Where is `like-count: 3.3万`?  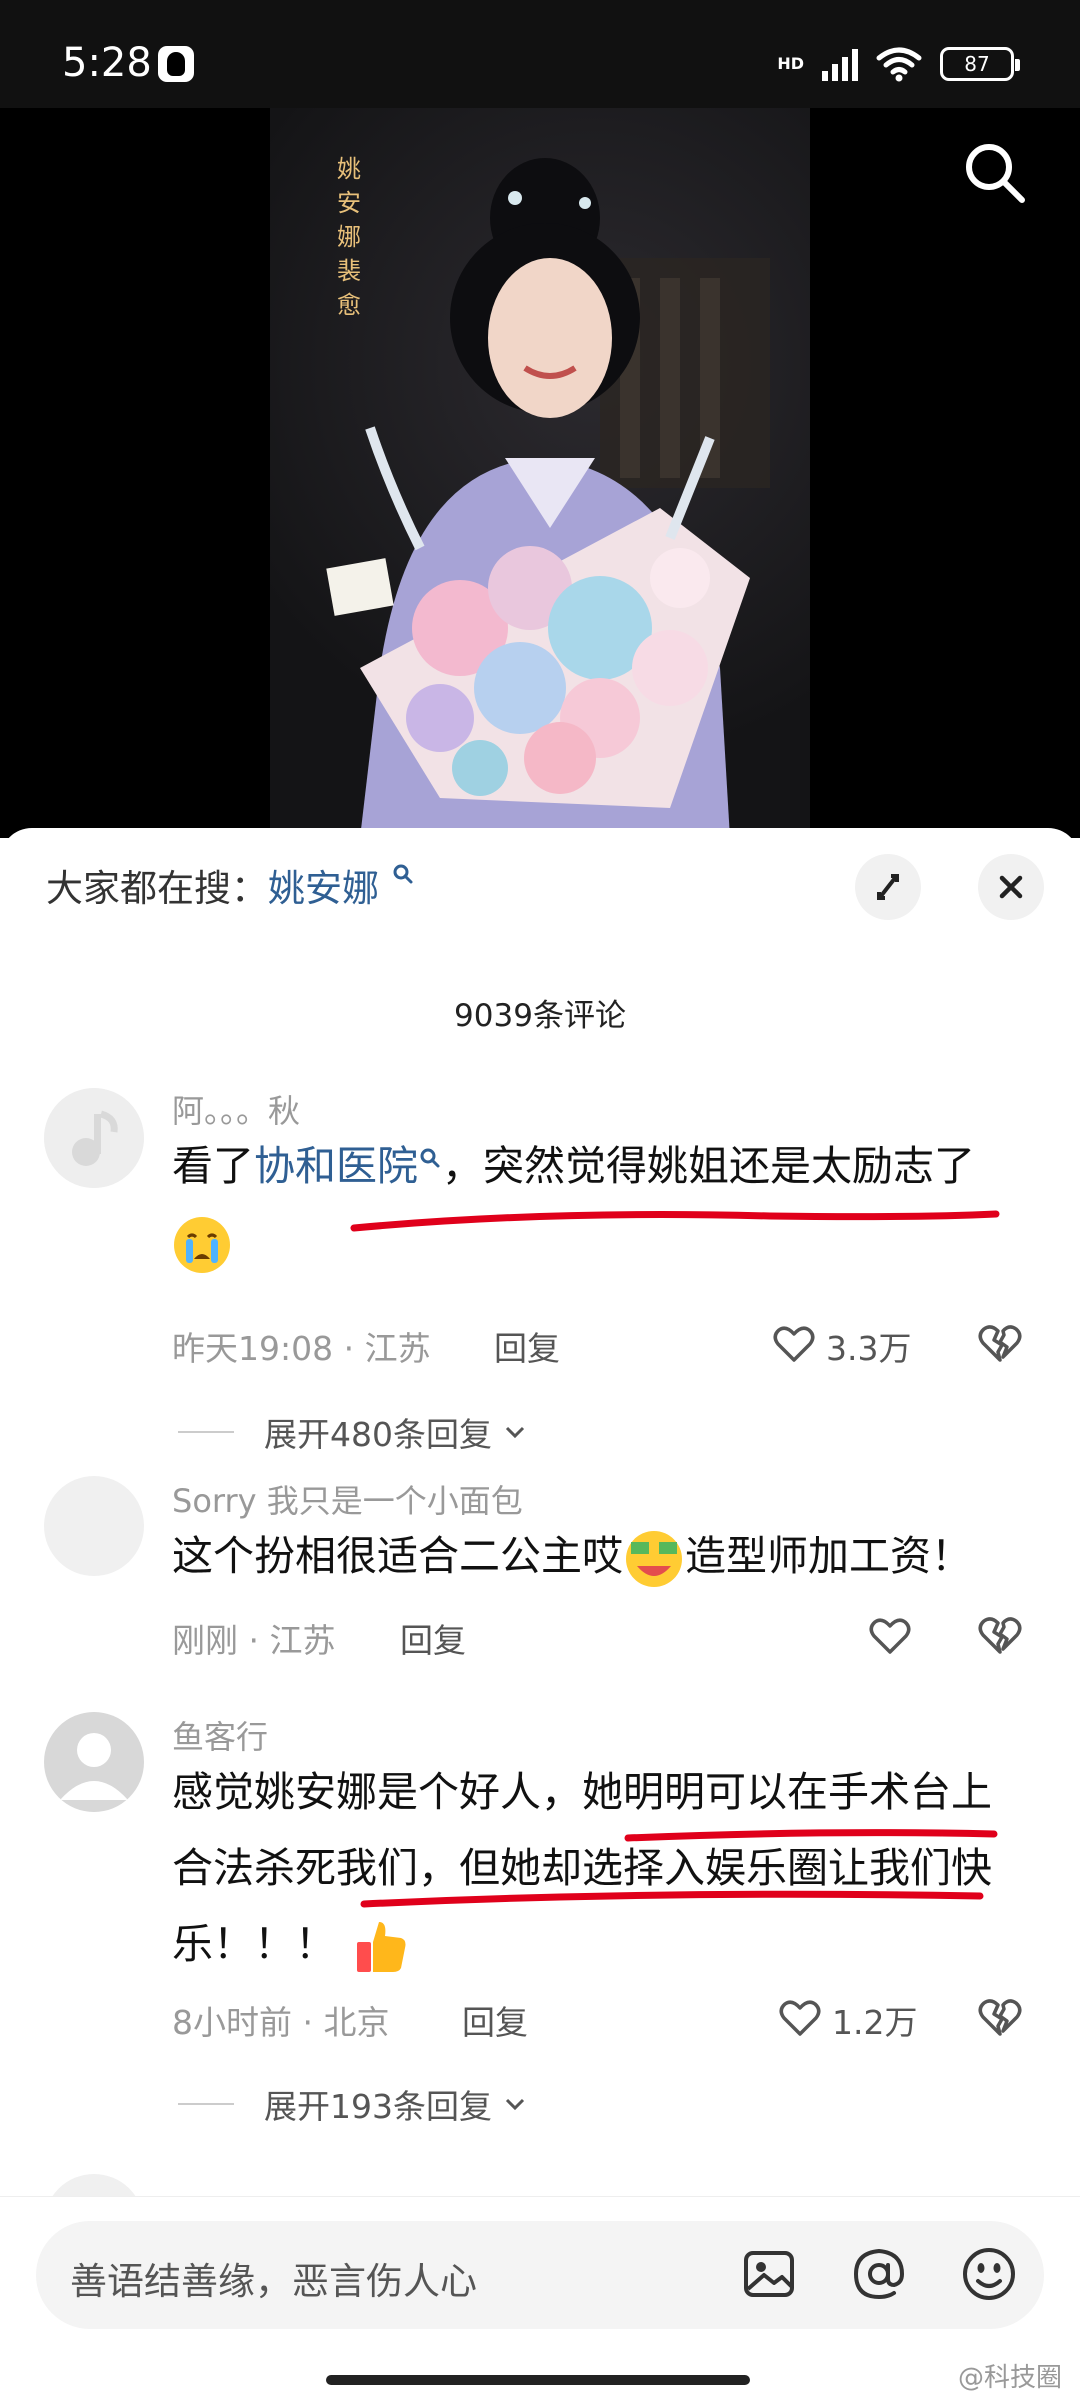 like-count: 3.3万 is located at coordinates (869, 1348).